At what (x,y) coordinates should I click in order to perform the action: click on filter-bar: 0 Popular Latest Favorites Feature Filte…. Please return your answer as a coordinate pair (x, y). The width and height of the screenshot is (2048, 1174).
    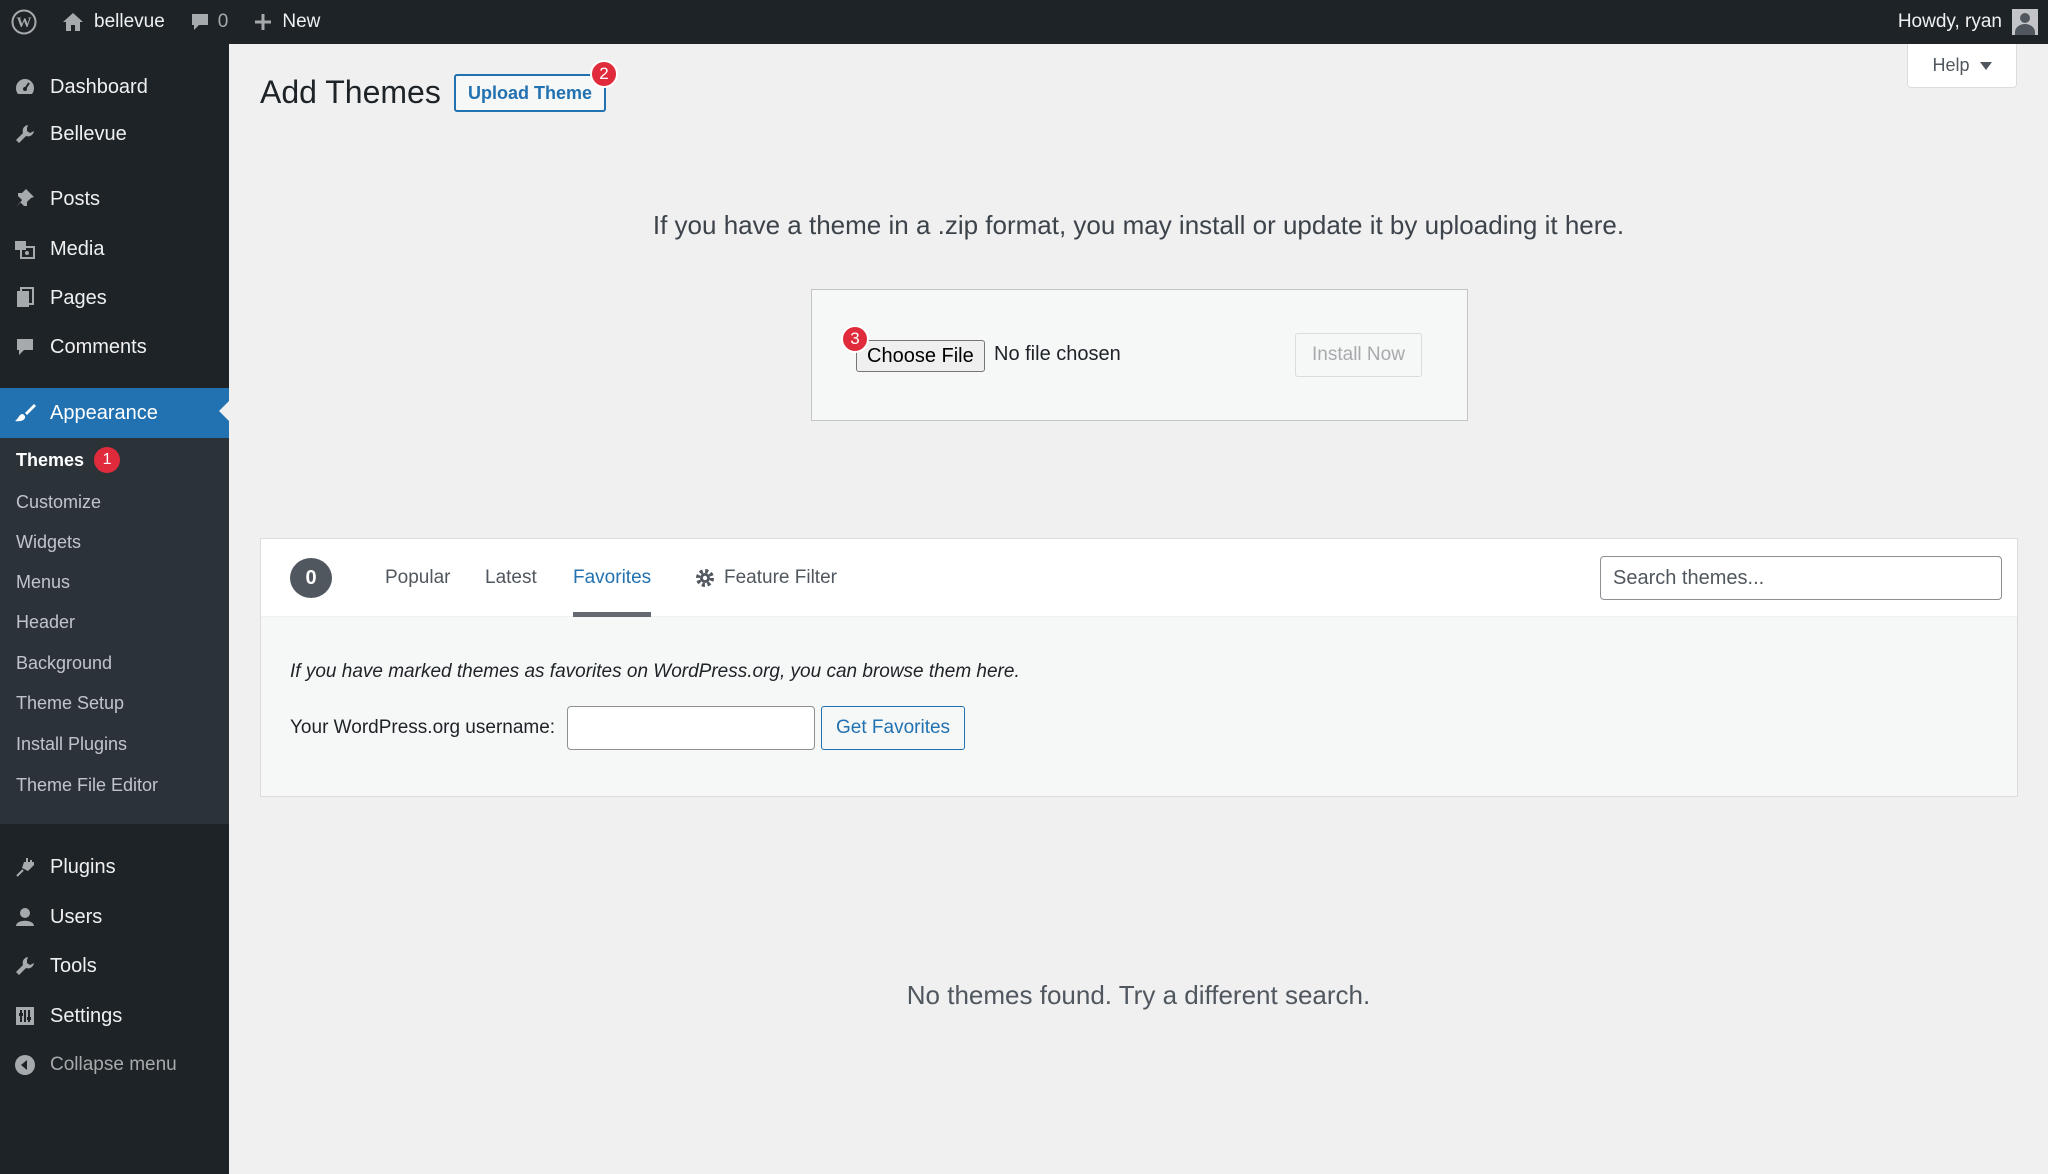
    Looking at the image, I should click on (1139, 578).